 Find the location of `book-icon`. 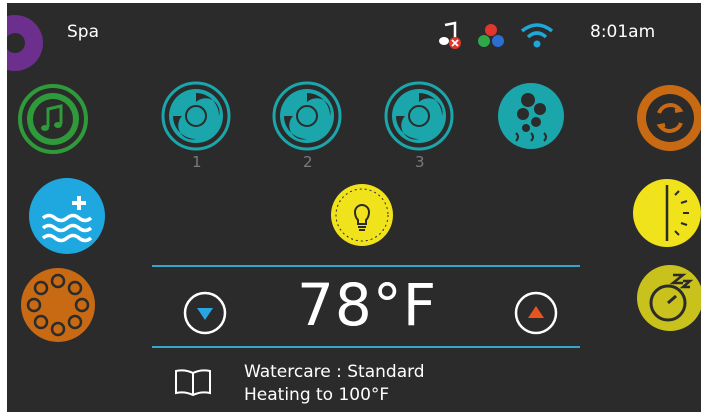

book-icon is located at coordinates (193, 382).